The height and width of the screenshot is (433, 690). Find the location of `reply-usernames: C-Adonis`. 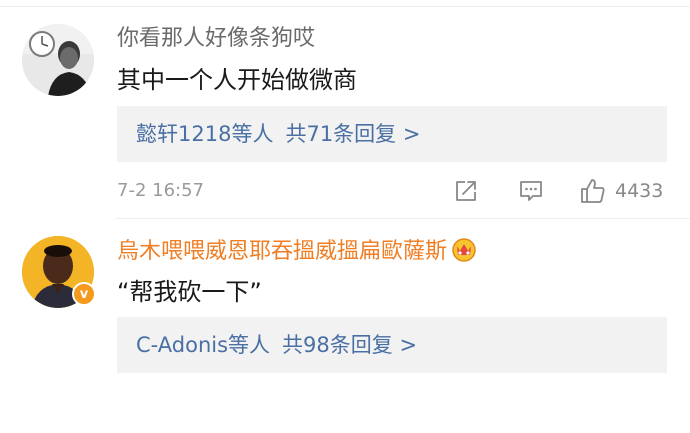

reply-usernames: C-Adonis is located at coordinates (182, 345).